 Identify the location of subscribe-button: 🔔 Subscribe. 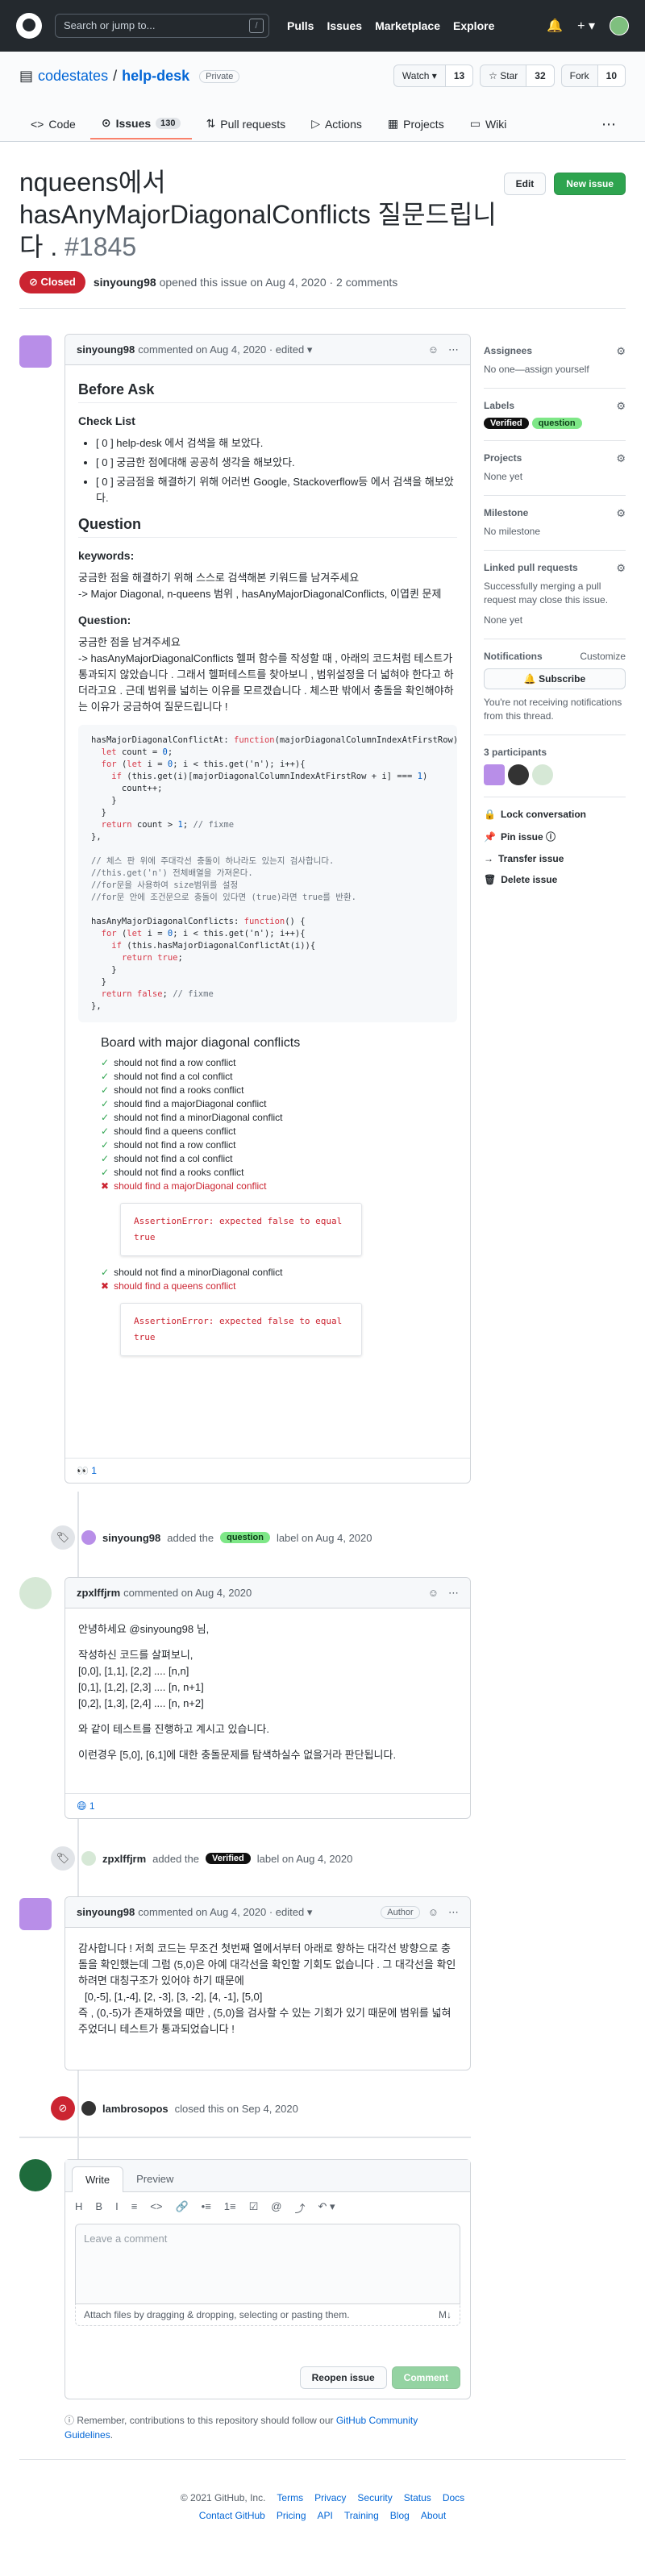
(555, 678).